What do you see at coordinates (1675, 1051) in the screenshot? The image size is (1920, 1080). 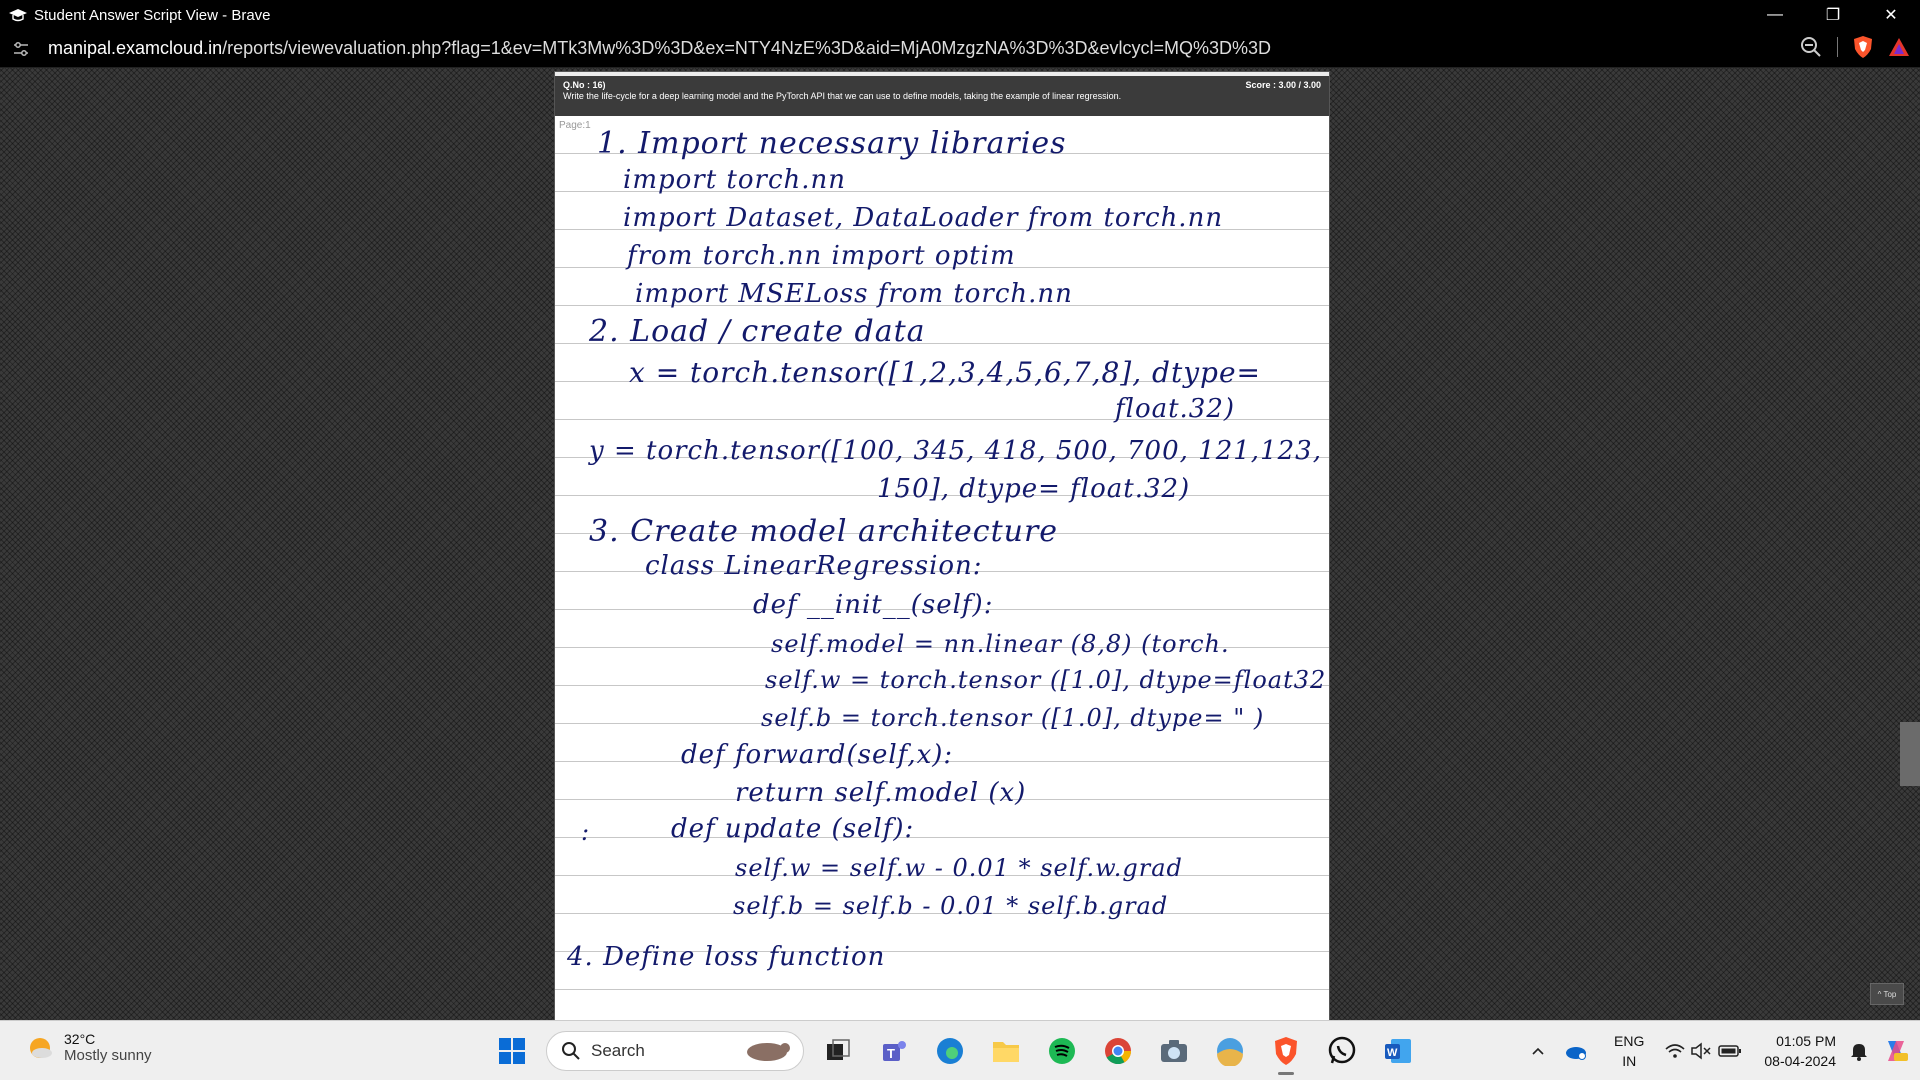 I see `wifi-icon` at bounding box center [1675, 1051].